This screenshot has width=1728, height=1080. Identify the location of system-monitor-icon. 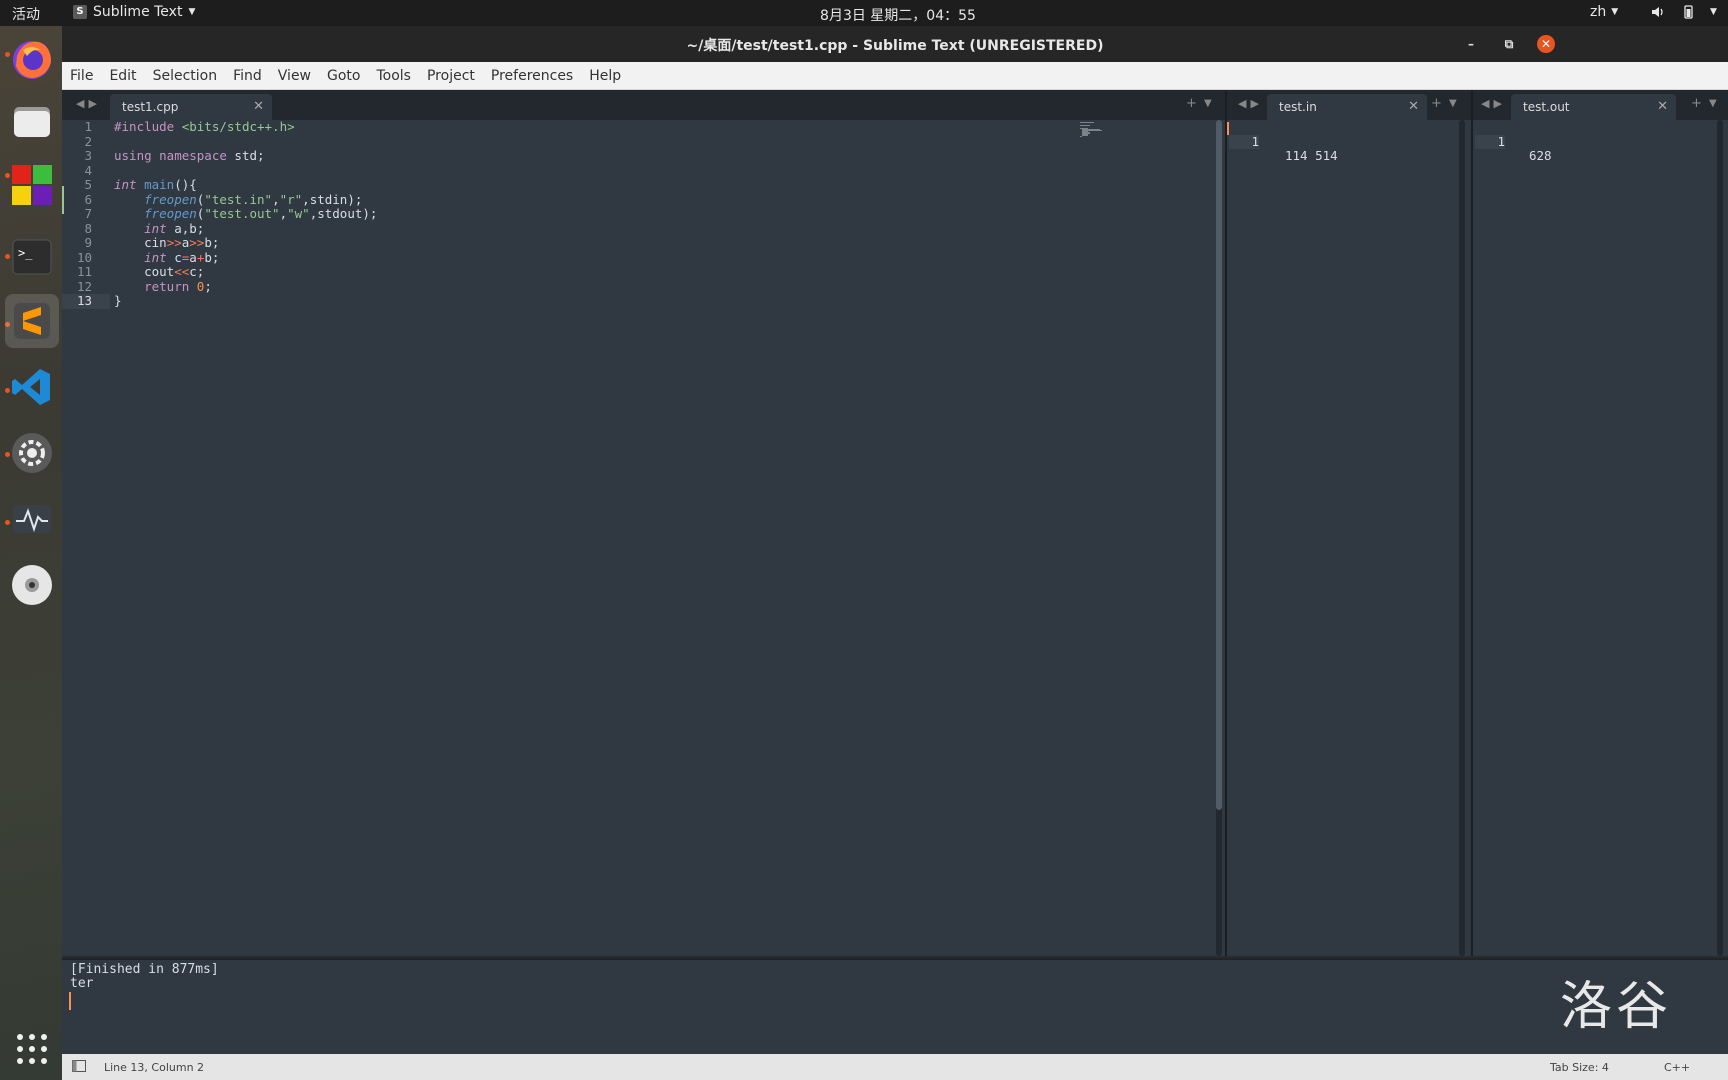
(32, 519).